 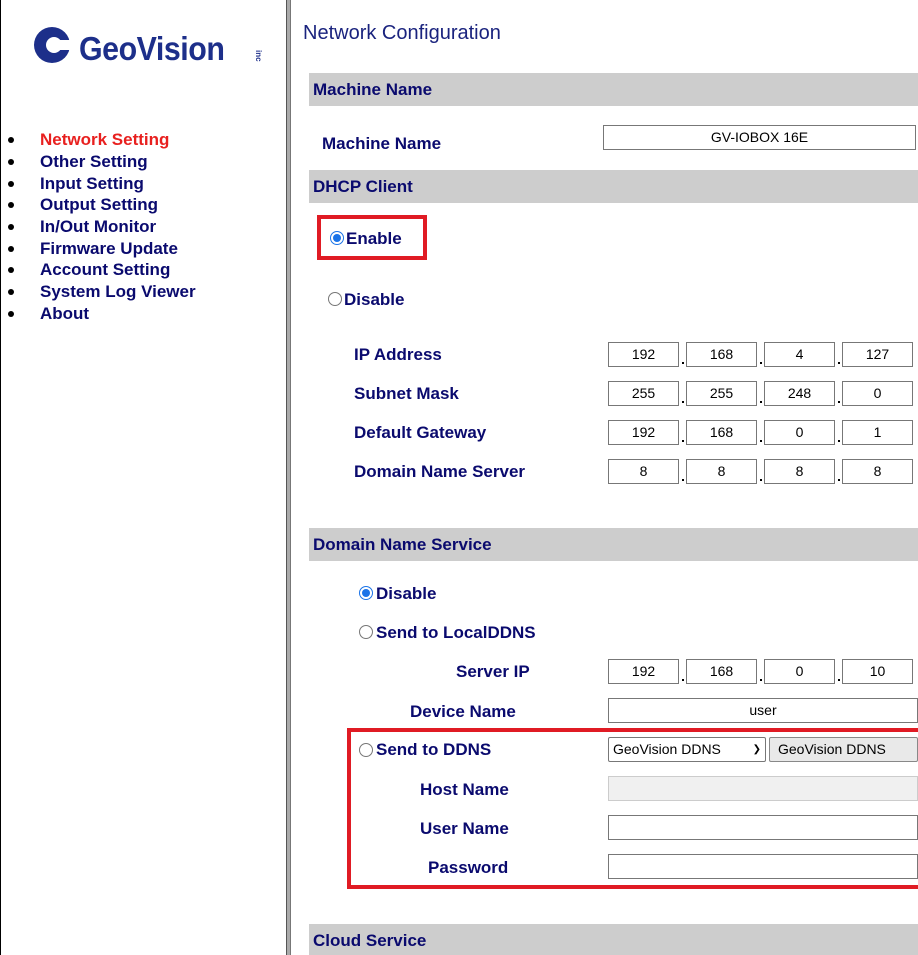 I want to click on logo-mark-icon, so click(x=53, y=45).